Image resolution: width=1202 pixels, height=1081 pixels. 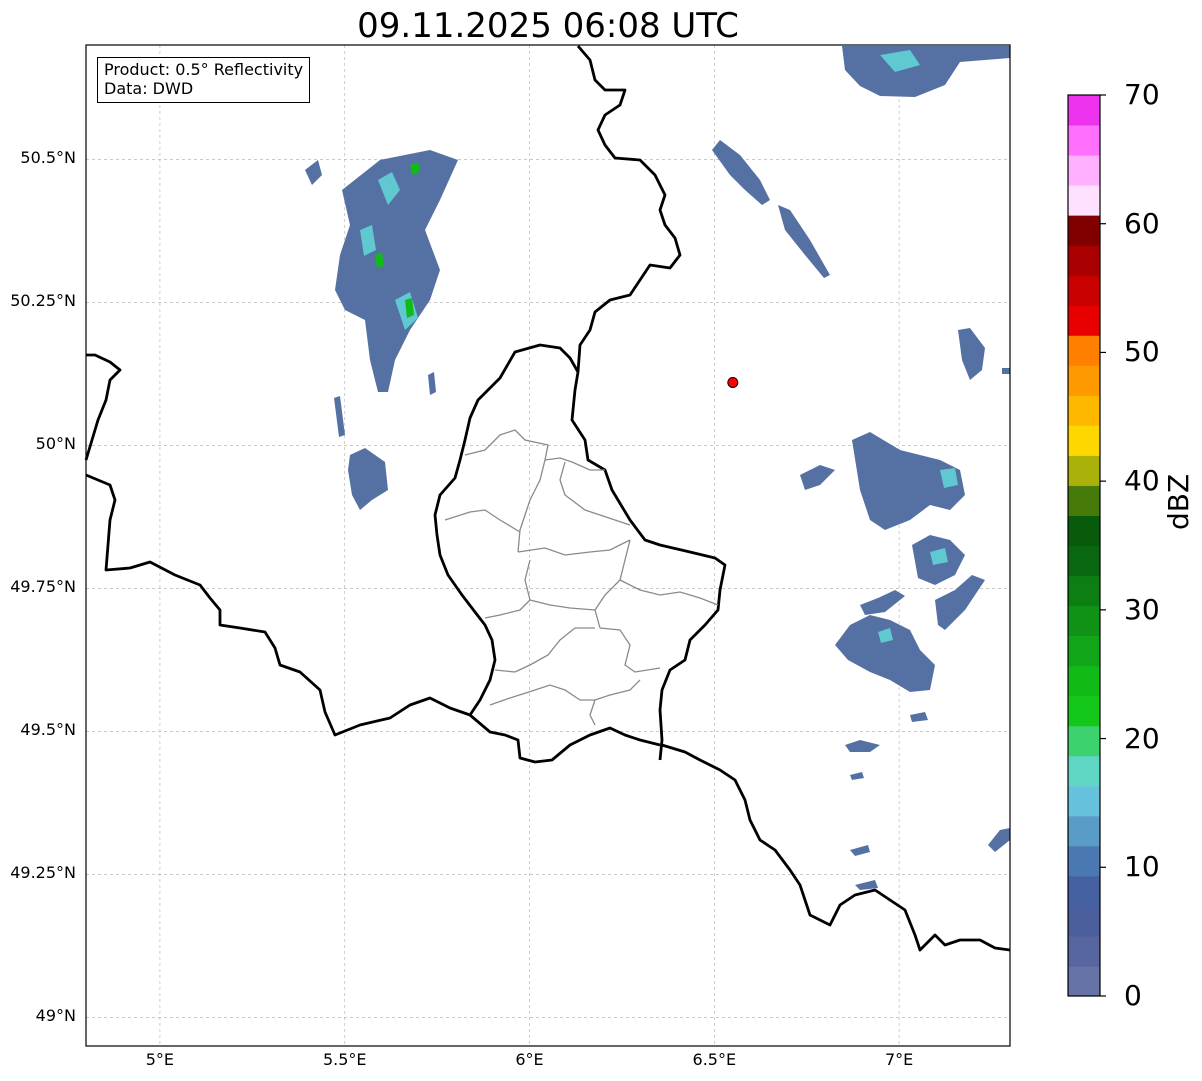 What do you see at coordinates (43, 873) in the screenshot?
I see `lat-tick-label: 49.25°N` at bounding box center [43, 873].